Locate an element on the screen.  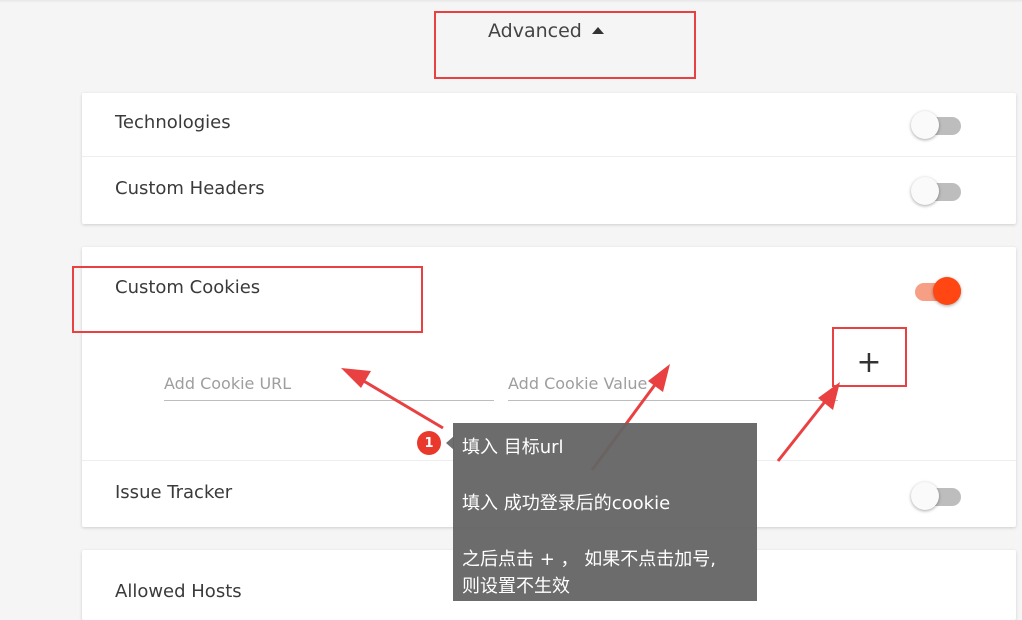
tooltip-line: 填入 目标url is located at coordinates (513, 447).